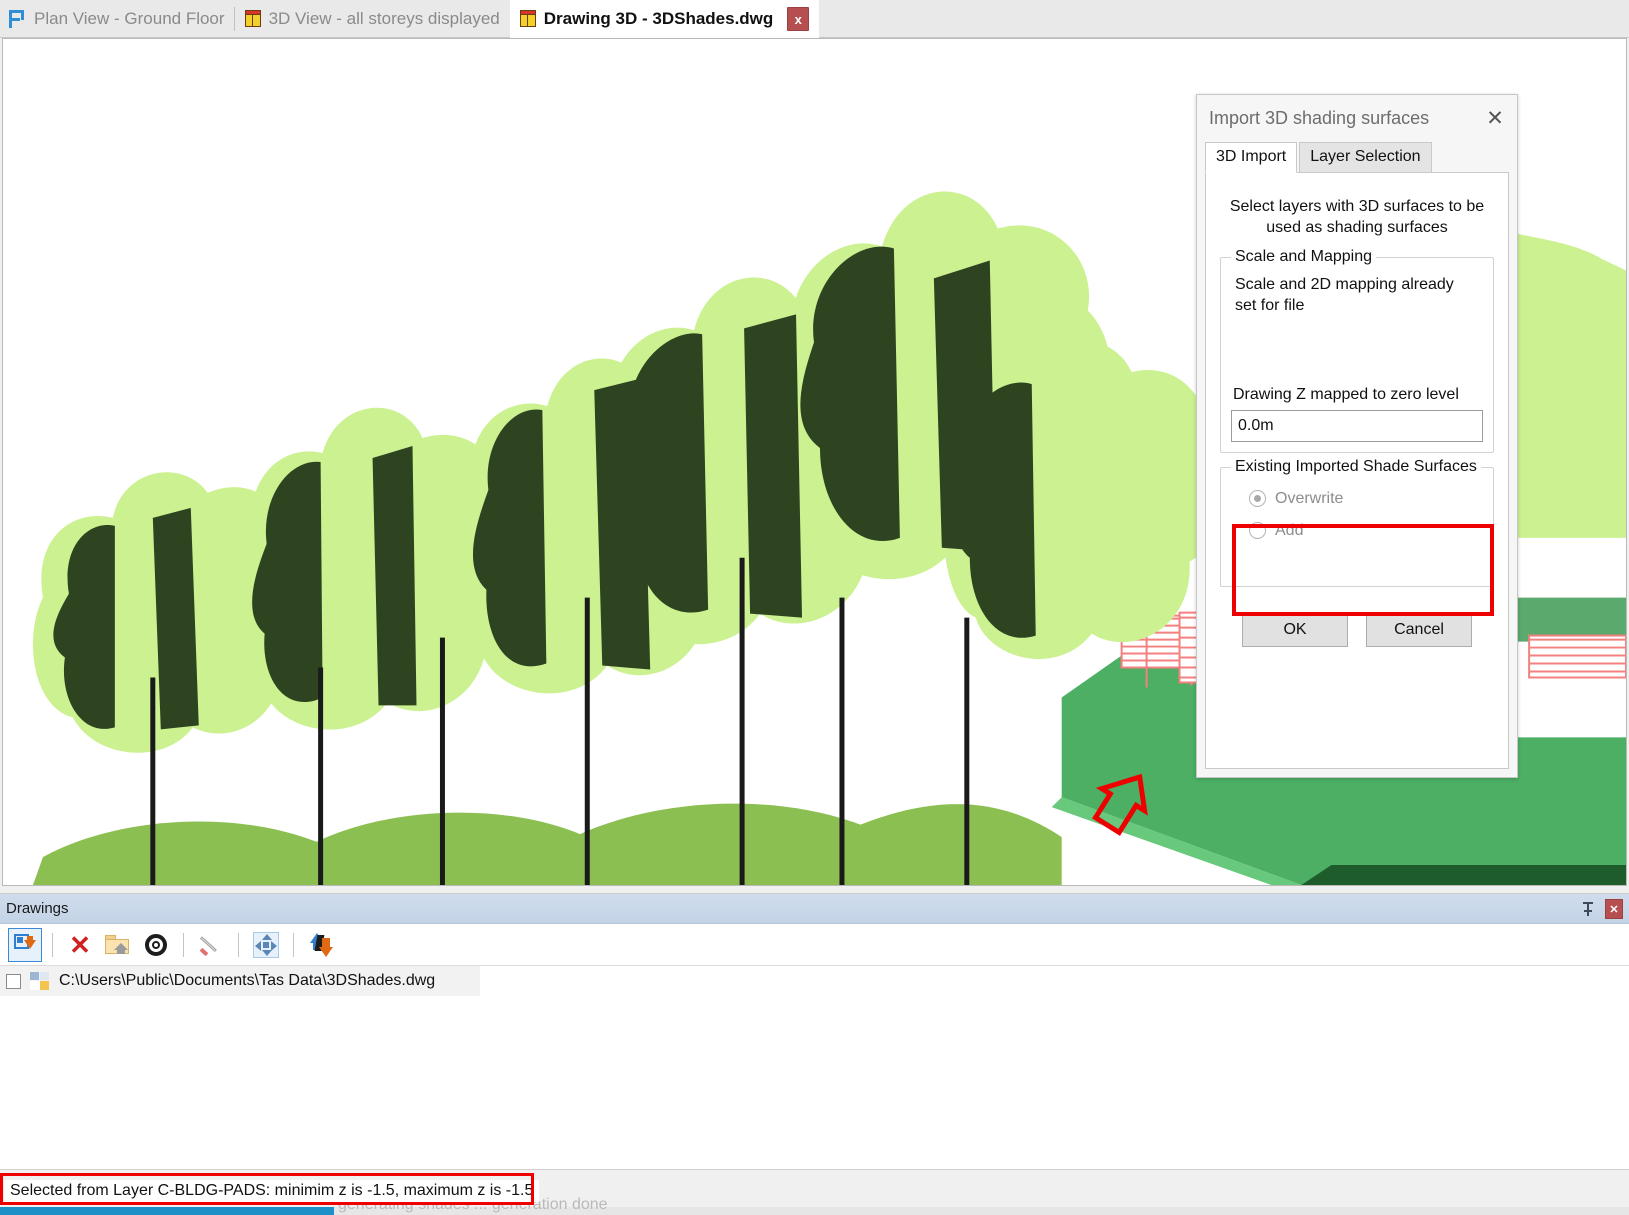 The height and width of the screenshot is (1215, 1629). Describe the element at coordinates (1364, 499) in the screenshot. I see `radio-overwrite: Overwrite` at that location.